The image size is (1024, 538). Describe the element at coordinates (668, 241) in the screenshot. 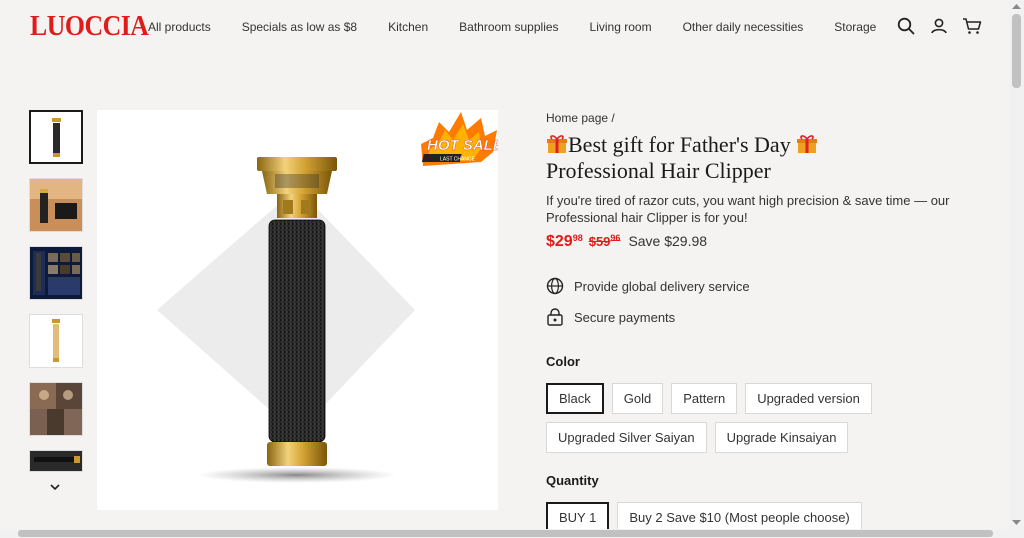

I see `savings-text: Save $29.98` at that location.